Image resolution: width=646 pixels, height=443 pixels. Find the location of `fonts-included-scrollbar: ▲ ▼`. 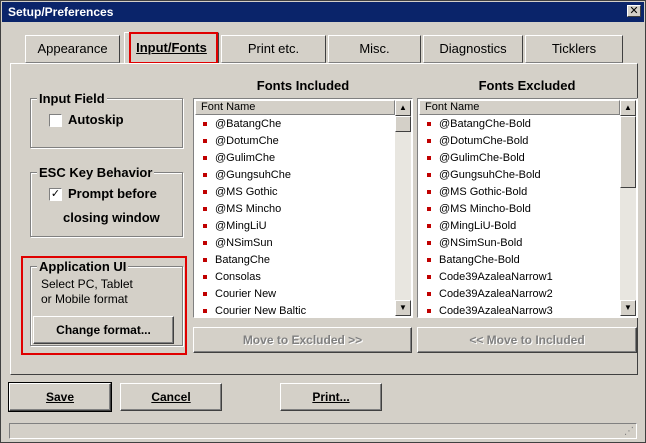

fonts-included-scrollbar: ▲ ▼ is located at coordinates (403, 208).